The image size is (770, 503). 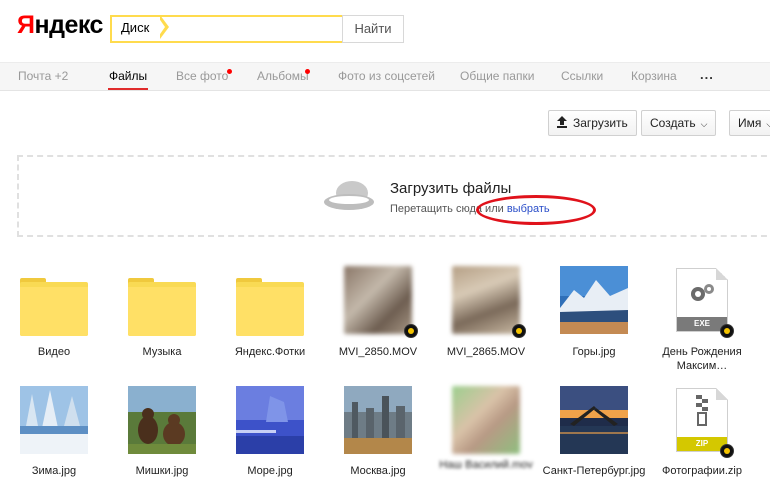 What do you see at coordinates (594, 471) in the screenshot?
I see `file-name: Санкт-Петербург.jpg` at bounding box center [594, 471].